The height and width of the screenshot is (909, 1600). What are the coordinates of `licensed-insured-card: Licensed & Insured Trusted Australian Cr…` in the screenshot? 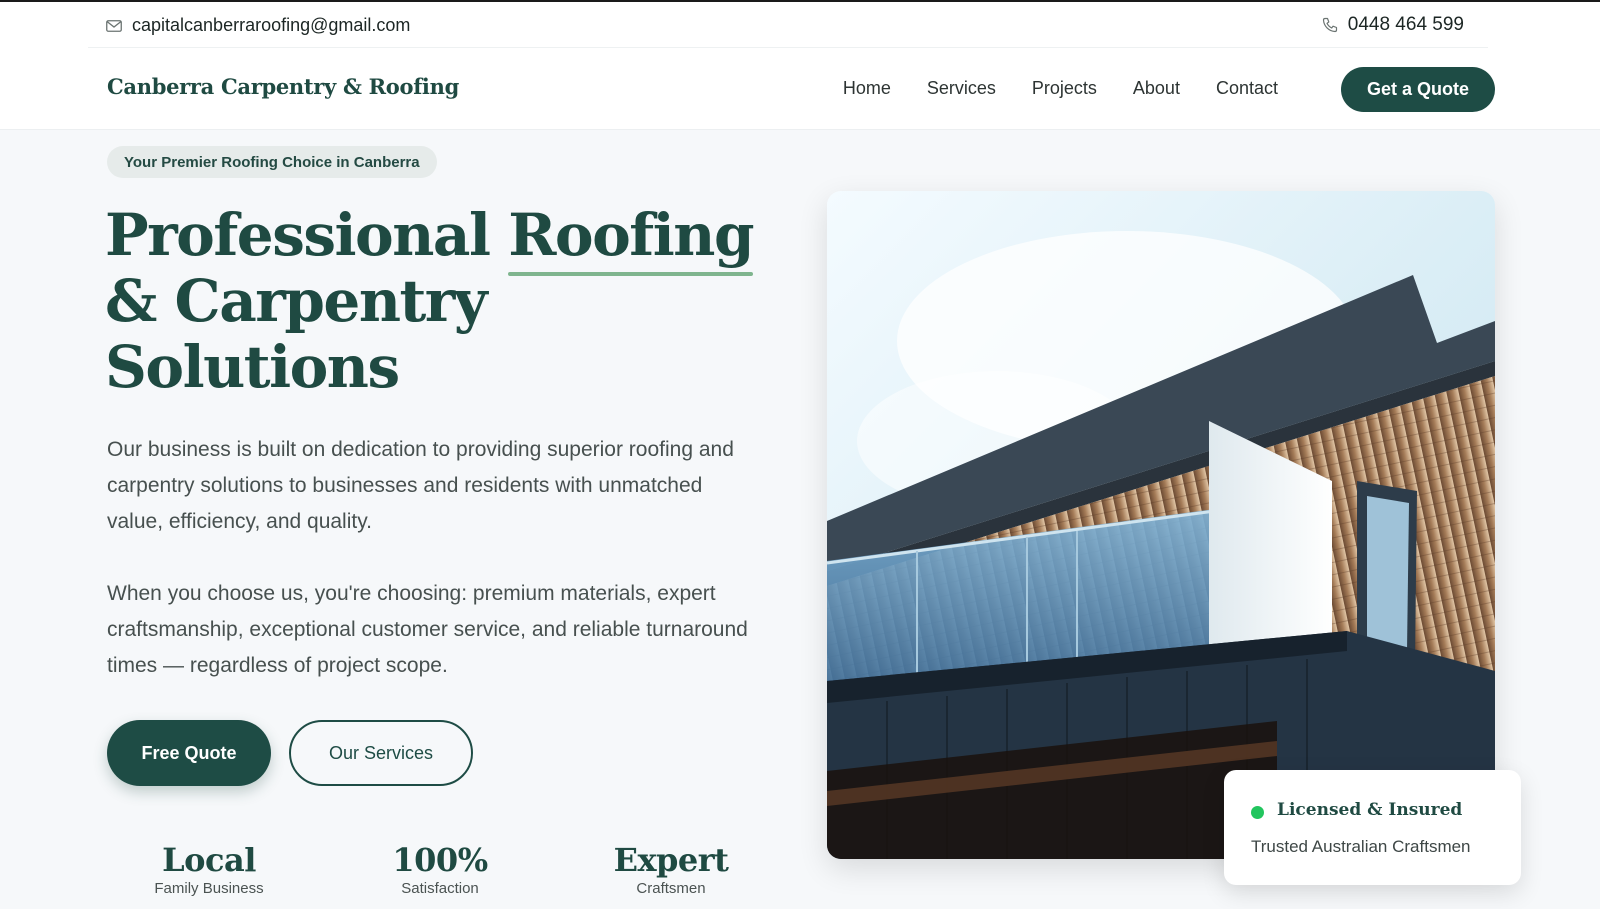 It's located at (1372, 827).